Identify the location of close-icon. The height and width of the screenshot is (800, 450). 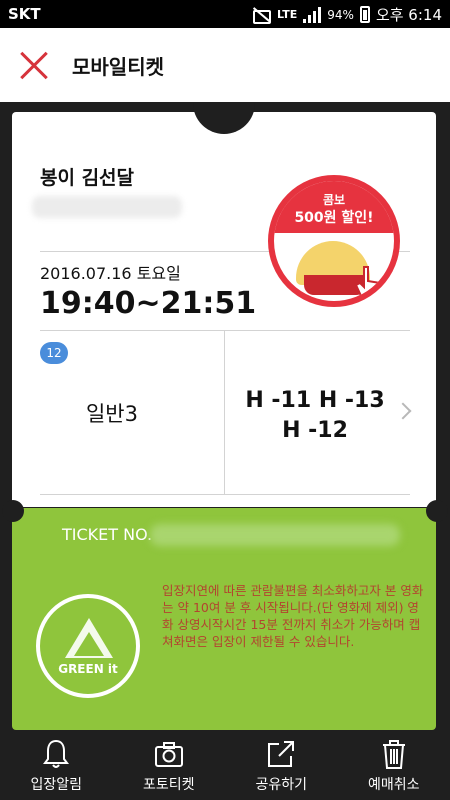
(34, 66).